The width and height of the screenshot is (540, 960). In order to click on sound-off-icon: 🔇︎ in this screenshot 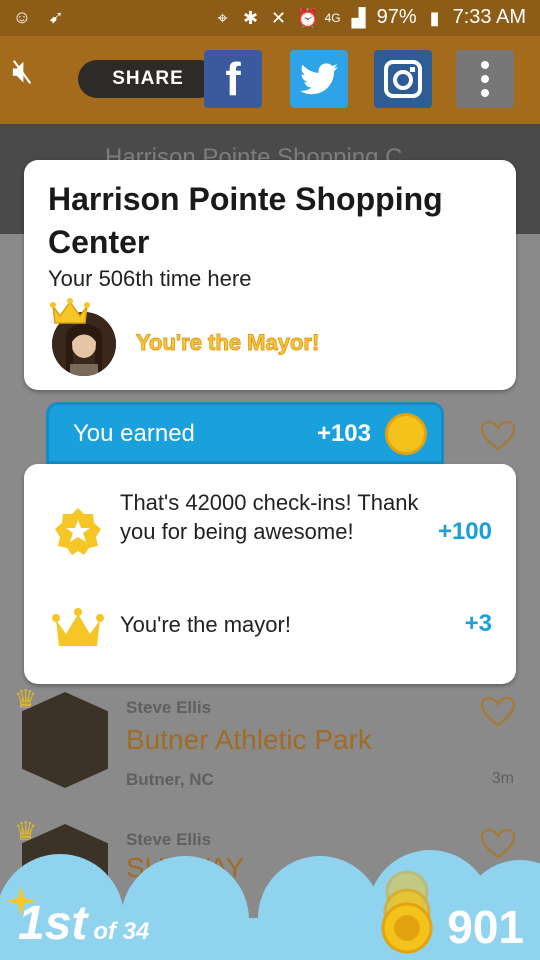, I will do `click(22, 71)`.